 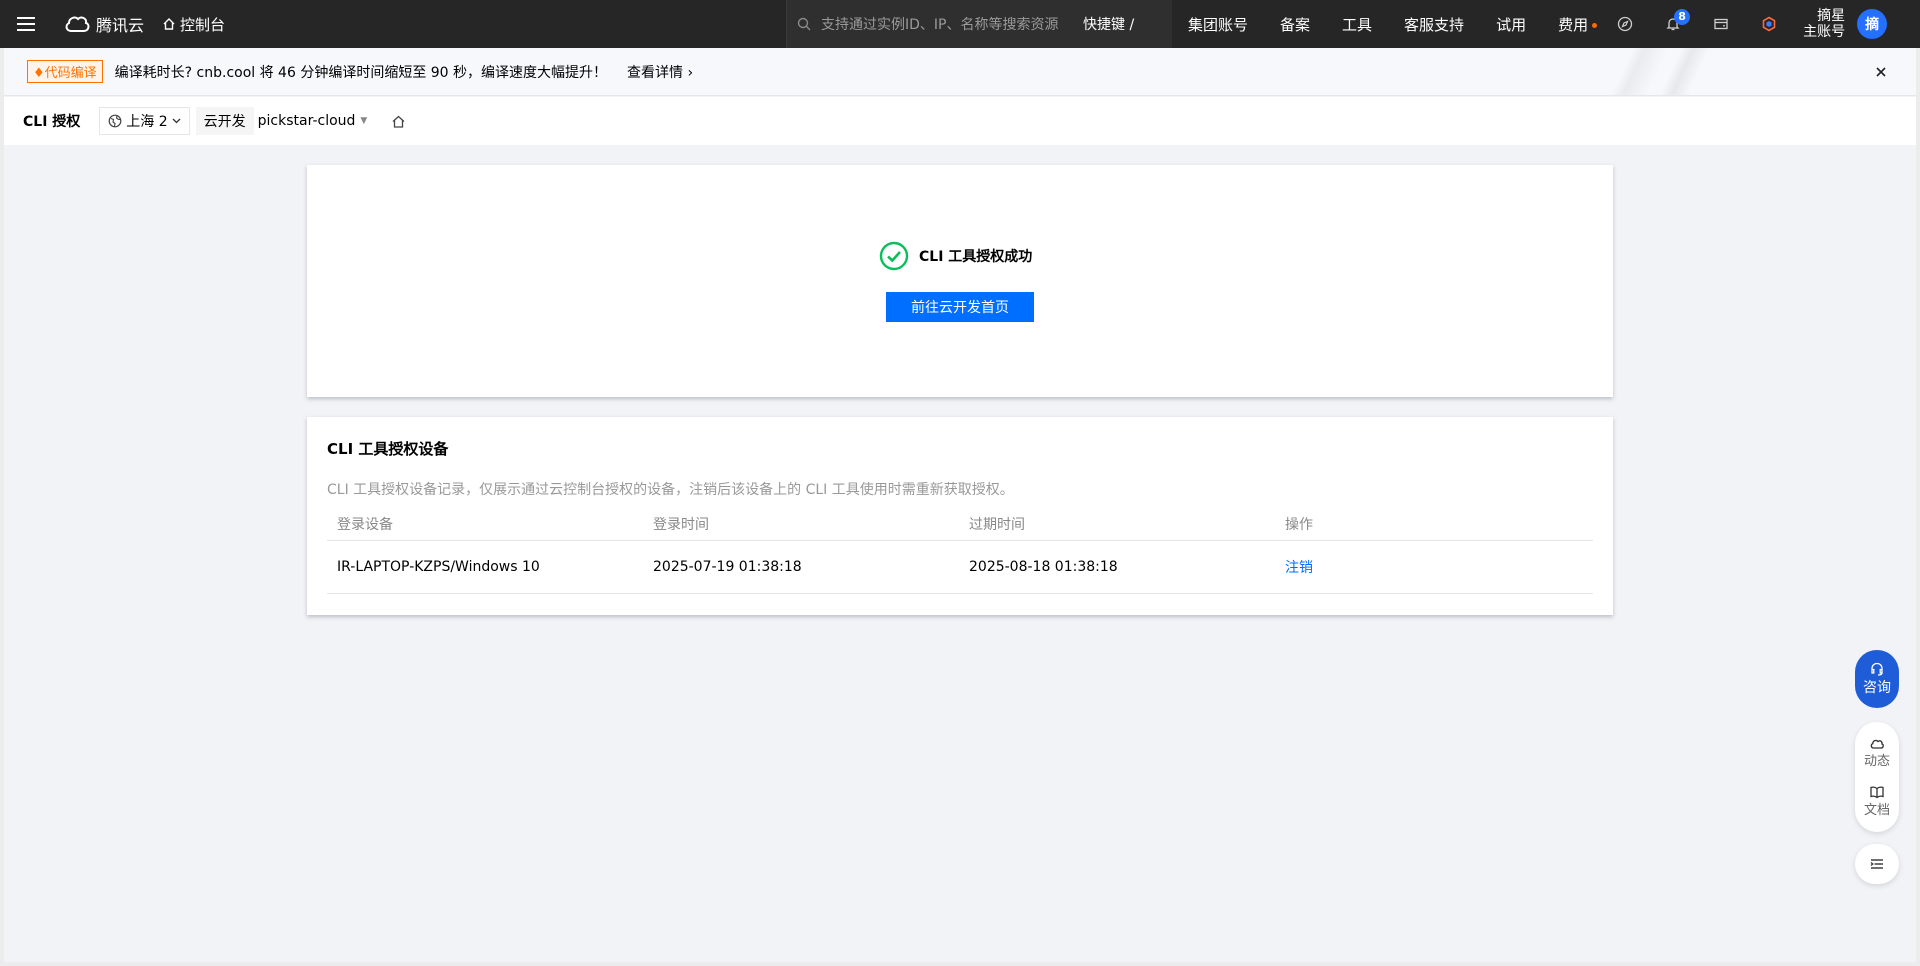 What do you see at coordinates (388, 449) in the screenshot?
I see `devices-section-title: CLI 工具授权设备` at bounding box center [388, 449].